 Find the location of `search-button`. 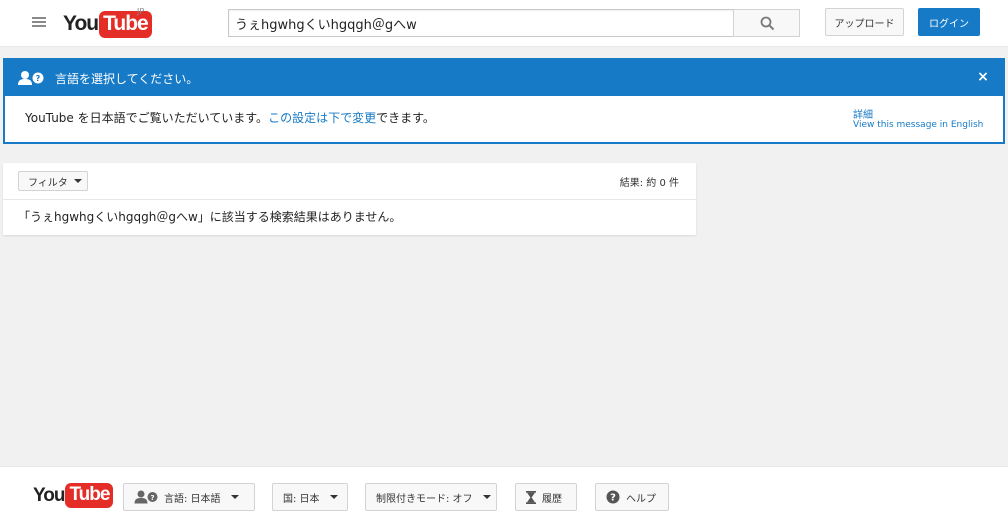

search-button is located at coordinates (766, 23).